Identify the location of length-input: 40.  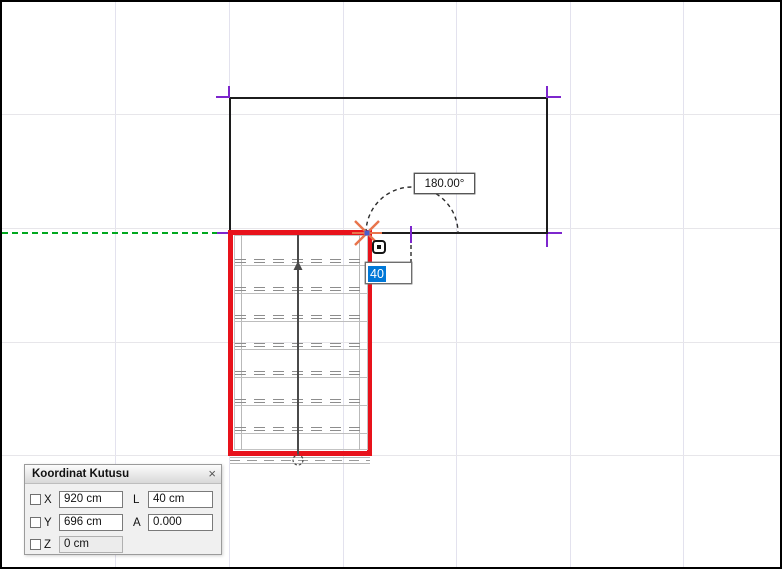
(388, 273).